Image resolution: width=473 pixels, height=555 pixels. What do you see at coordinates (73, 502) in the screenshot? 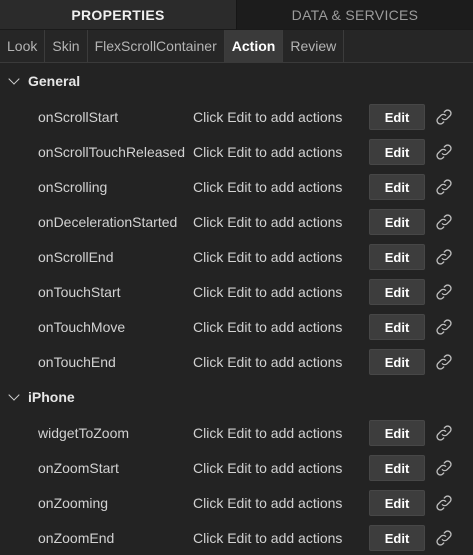
I see `event-name: onZooming` at bounding box center [73, 502].